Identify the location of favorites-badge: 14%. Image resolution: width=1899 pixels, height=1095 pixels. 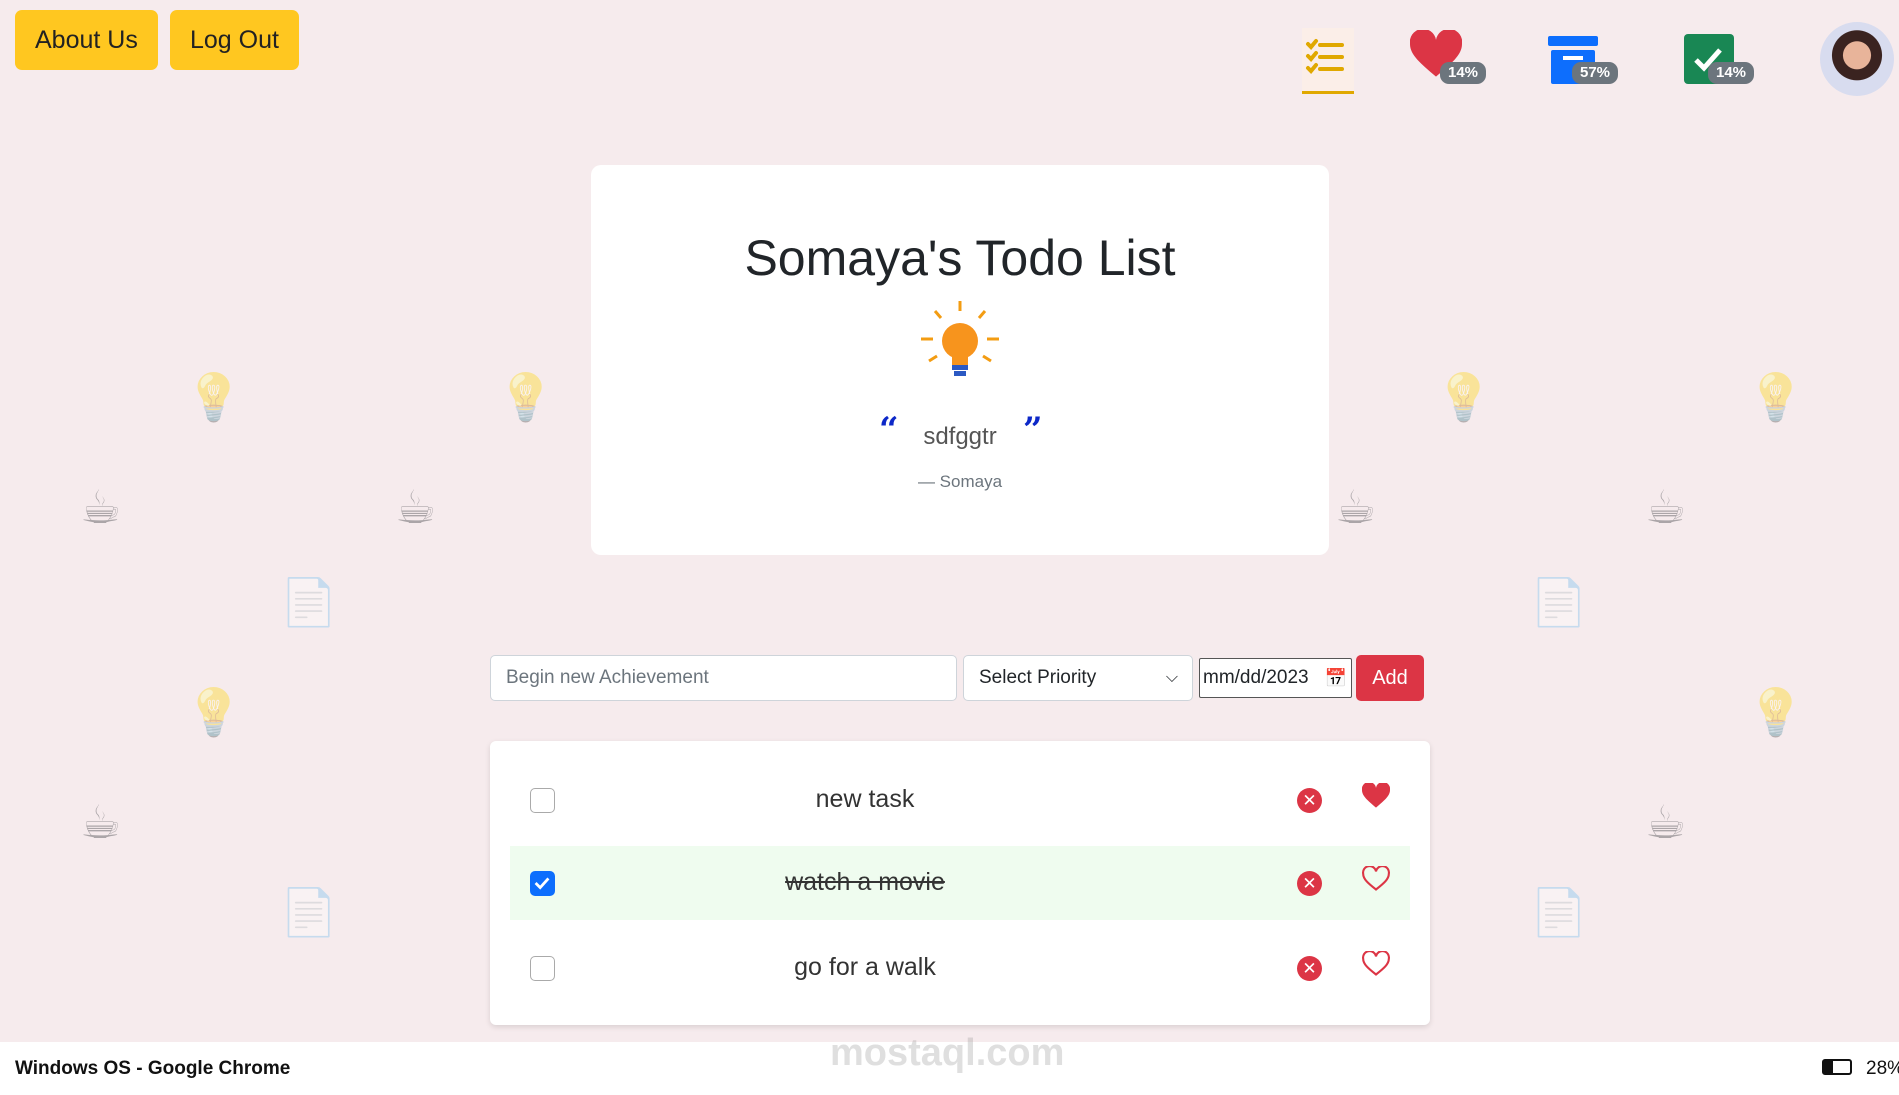
(1463, 73).